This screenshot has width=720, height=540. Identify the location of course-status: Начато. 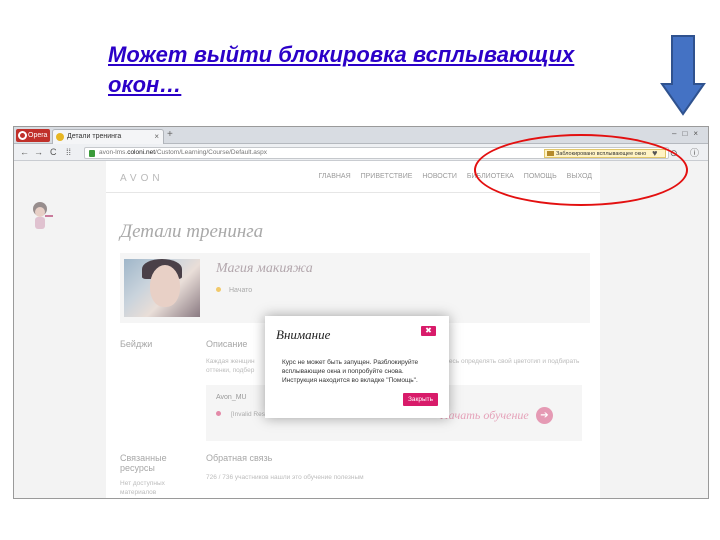
(234, 290).